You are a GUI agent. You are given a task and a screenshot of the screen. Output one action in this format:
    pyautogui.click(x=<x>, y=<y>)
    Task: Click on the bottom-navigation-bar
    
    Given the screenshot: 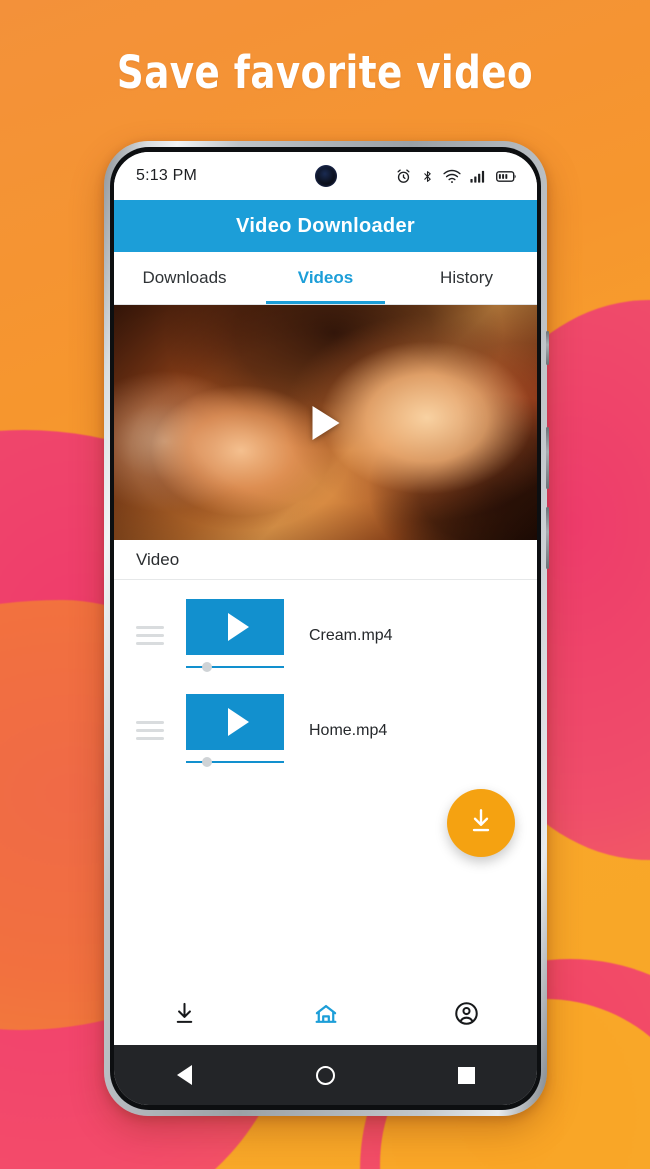 What is the action you would take?
    pyautogui.click(x=325, y=1016)
    